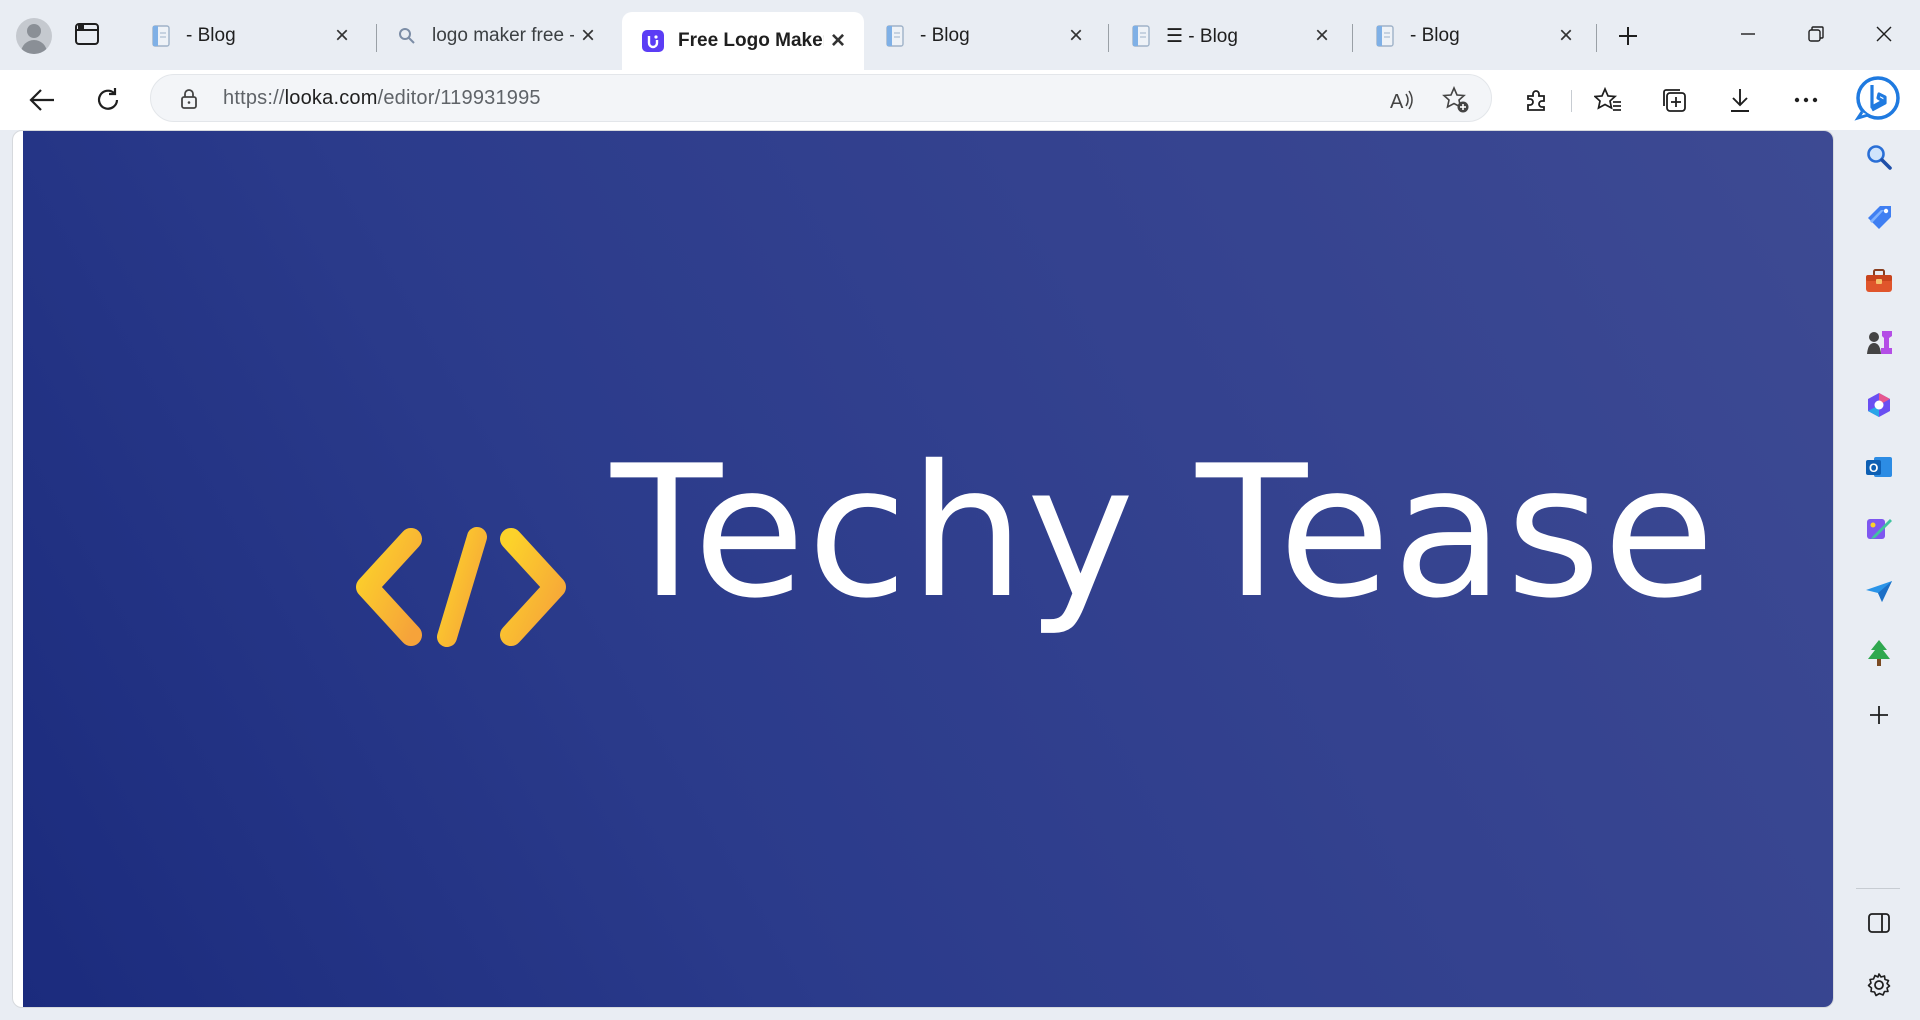 This screenshot has height=1020, width=1920. What do you see at coordinates (461, 587) in the screenshot?
I see `code-brackets-icon` at bounding box center [461, 587].